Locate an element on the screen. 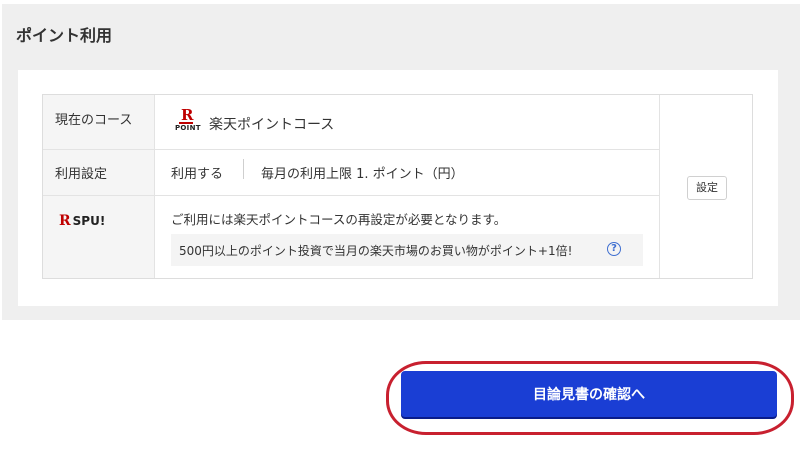 The width and height of the screenshot is (803, 453). spu-logo-letter: R is located at coordinates (65, 221).